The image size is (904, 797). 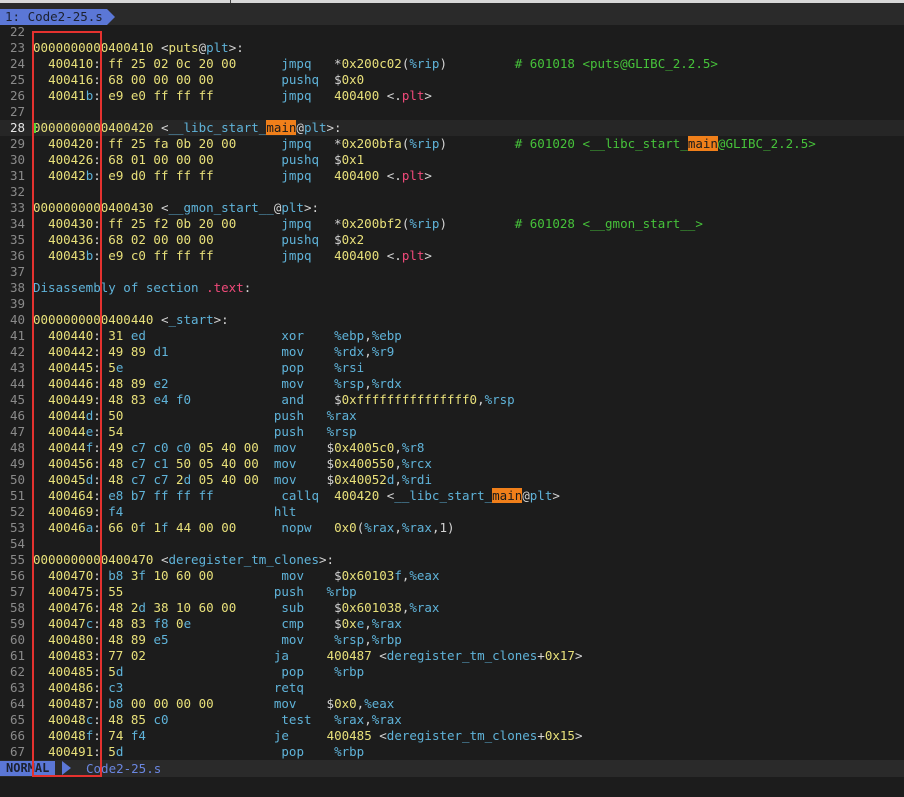 What do you see at coordinates (452, 416) in the screenshot?
I see `code-line: 46 40044d: 50 push %rax` at bounding box center [452, 416].